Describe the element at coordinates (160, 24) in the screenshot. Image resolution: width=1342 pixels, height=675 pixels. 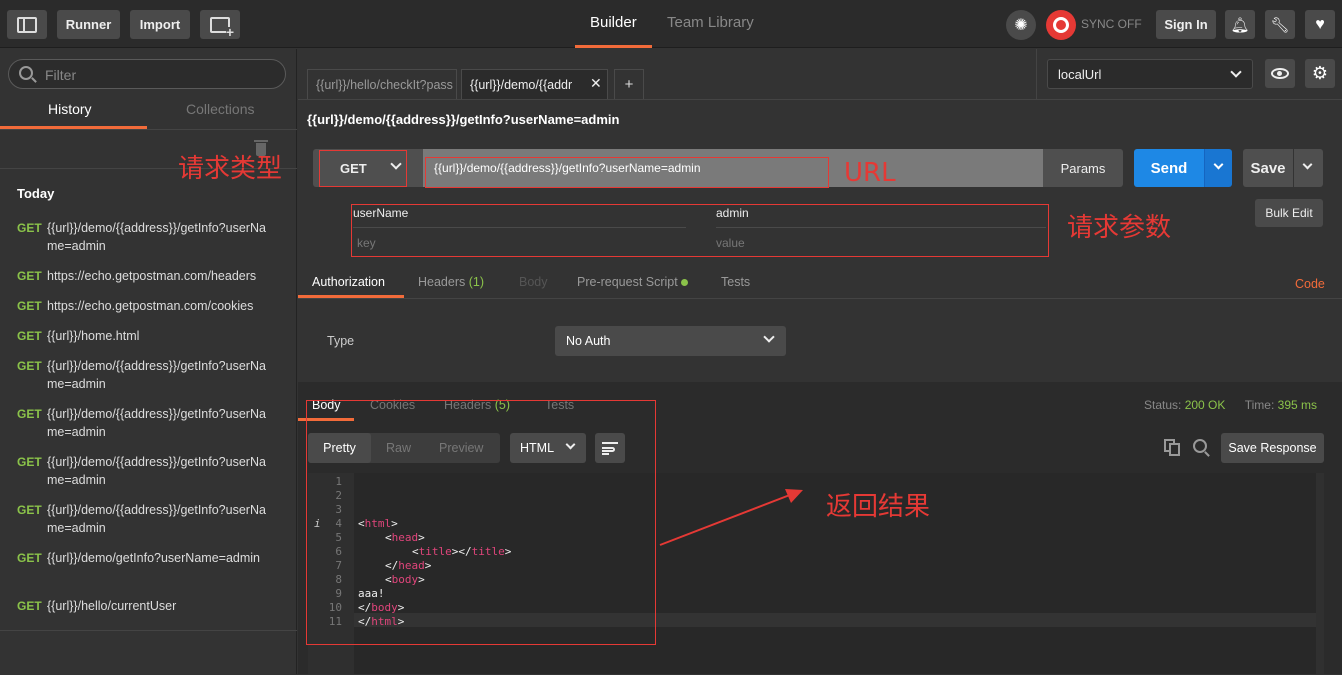
I see `import-button: Import` at that location.